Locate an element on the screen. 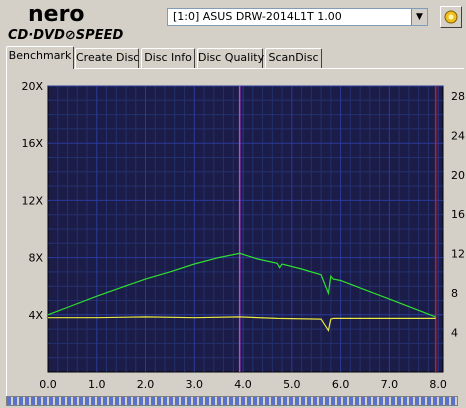  x-tick-label: 3.0 is located at coordinates (195, 384).